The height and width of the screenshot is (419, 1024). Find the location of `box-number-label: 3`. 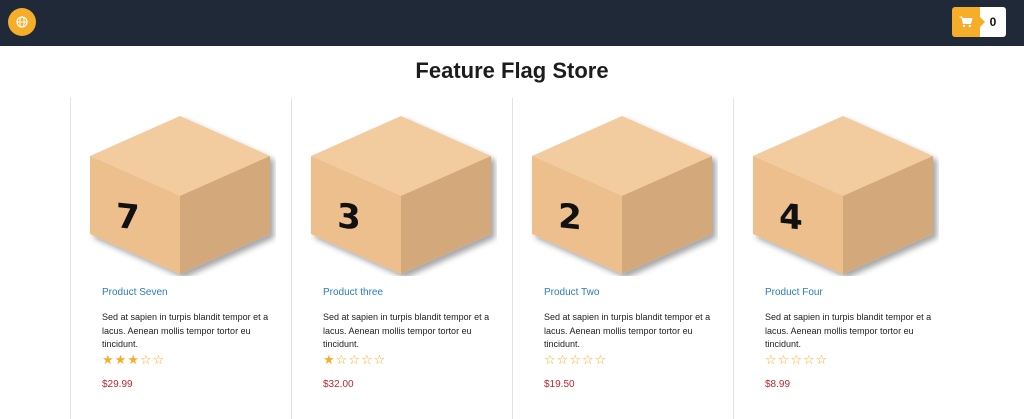

box-number-label: 3 is located at coordinates (349, 217).